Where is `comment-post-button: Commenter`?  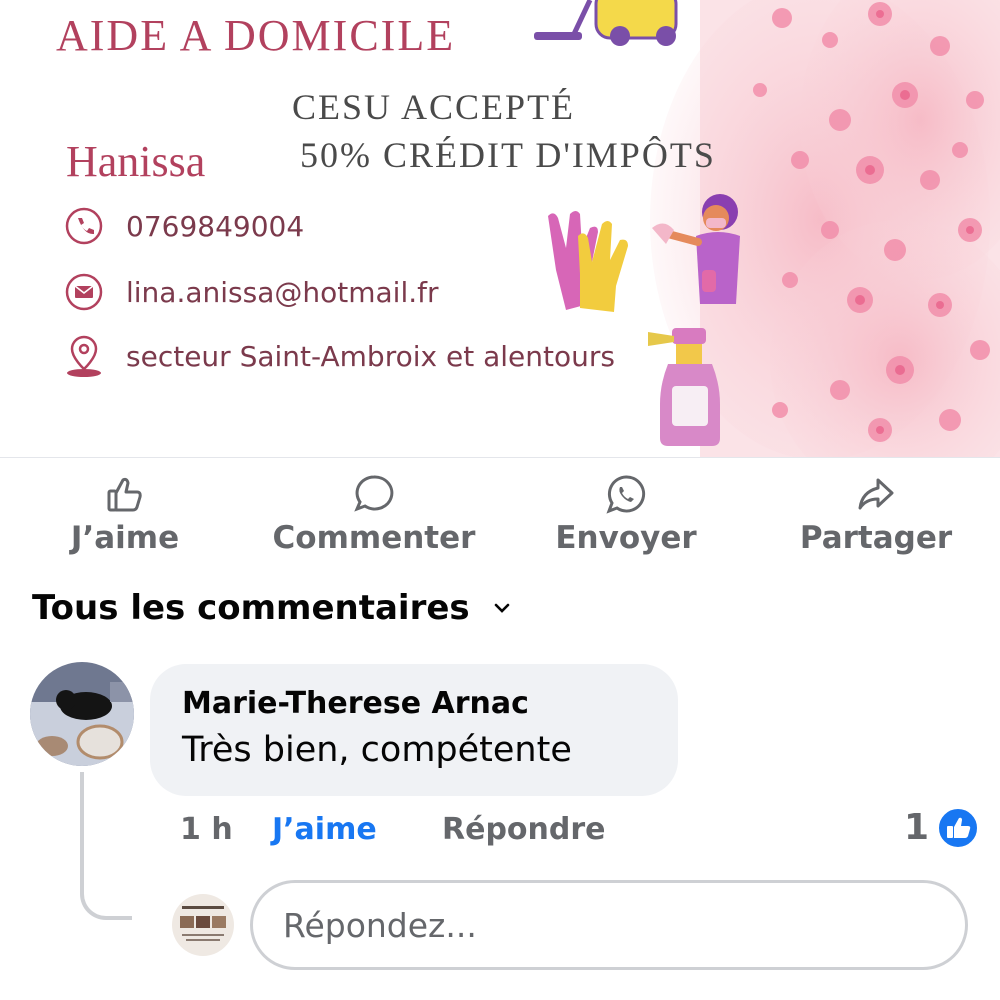 comment-post-button: Commenter is located at coordinates (374, 520).